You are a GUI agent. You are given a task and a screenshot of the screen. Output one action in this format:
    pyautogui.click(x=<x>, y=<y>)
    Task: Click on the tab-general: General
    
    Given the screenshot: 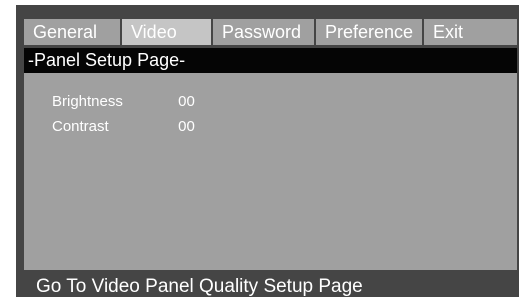 What is the action you would take?
    pyautogui.click(x=72, y=32)
    